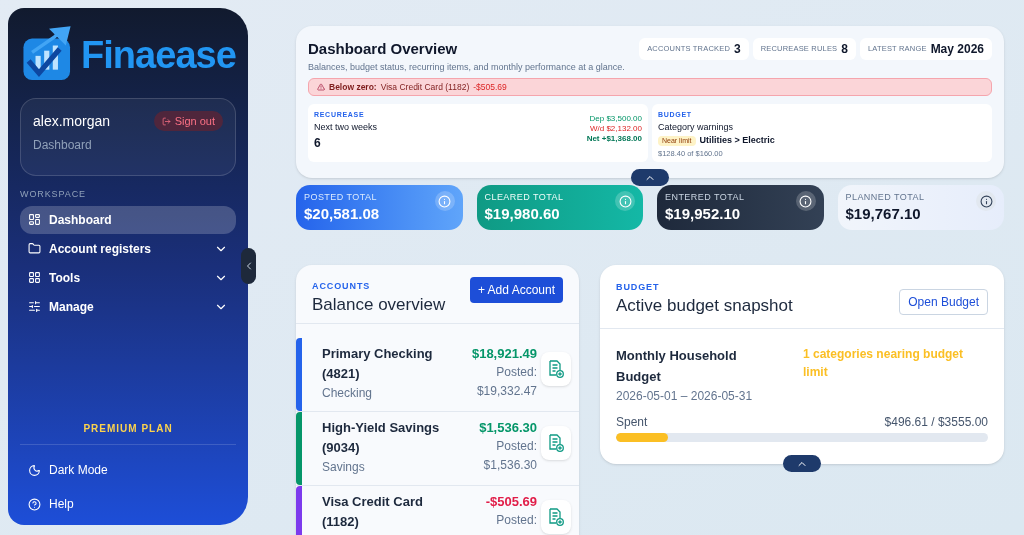 The height and width of the screenshot is (535, 1024). Describe the element at coordinates (632, 422) in the screenshot. I see `spent-label: Spent` at that location.